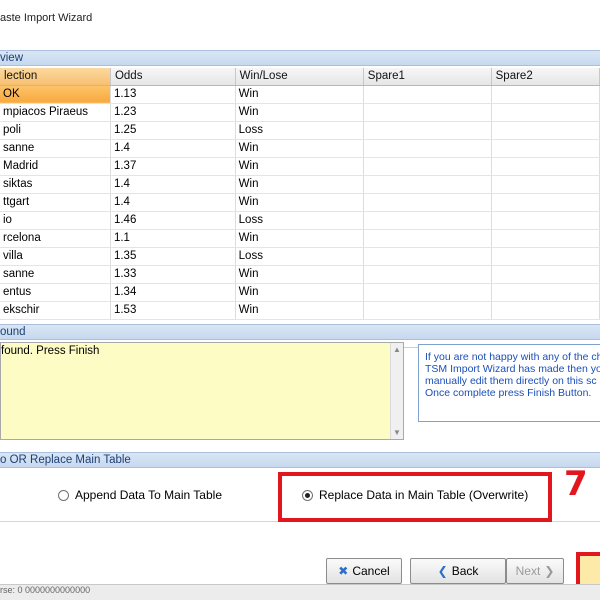 The height and width of the screenshot is (600, 600). I want to click on column-header: Spare2, so click(545, 77).